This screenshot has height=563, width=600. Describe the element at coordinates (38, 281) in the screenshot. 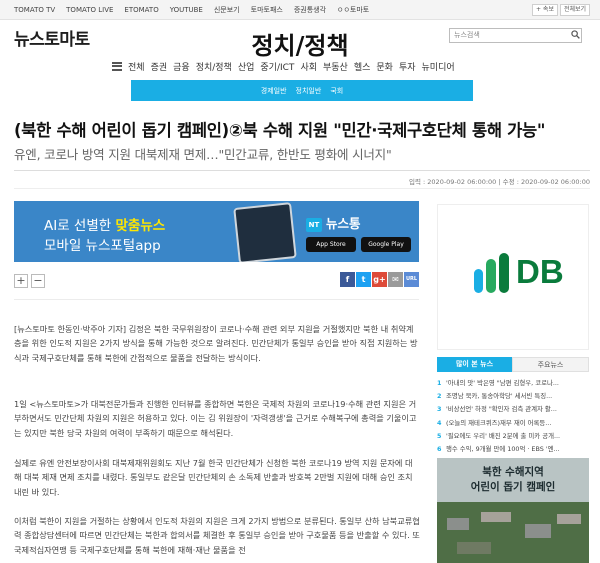

I see `font-size-decrease-button: −` at that location.